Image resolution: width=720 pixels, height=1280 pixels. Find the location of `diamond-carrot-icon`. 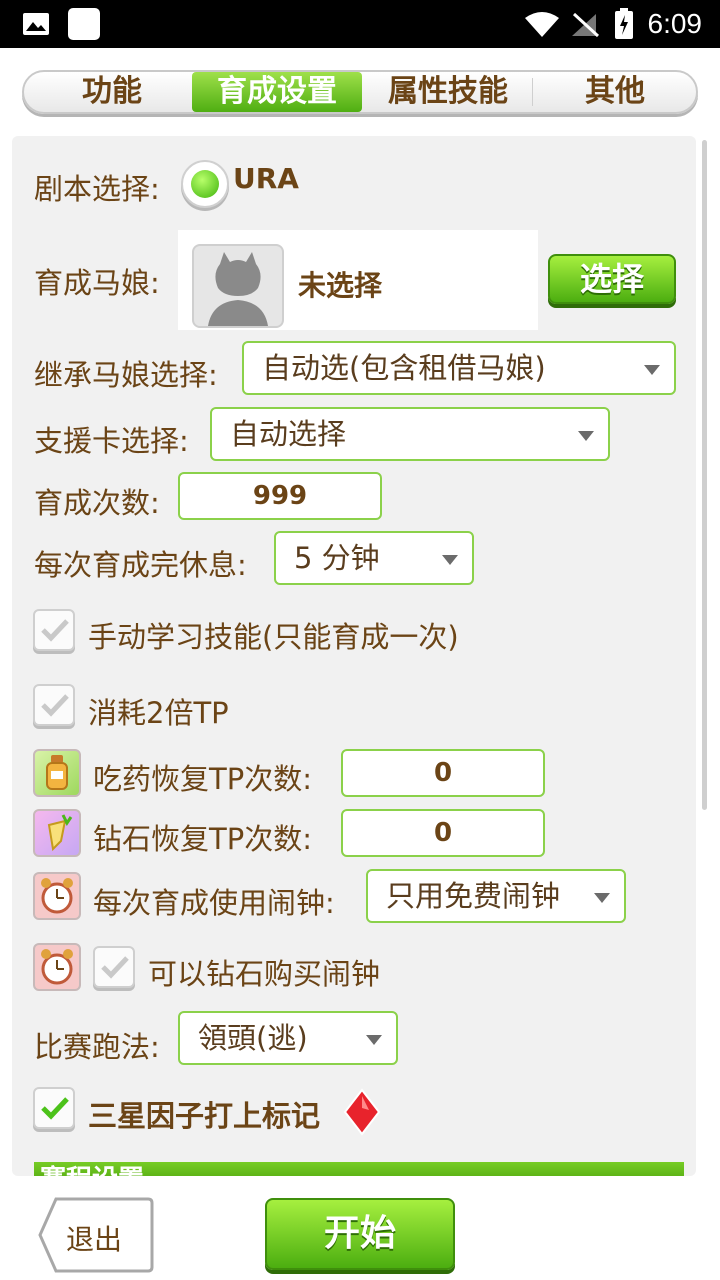

diamond-carrot-icon is located at coordinates (57, 833).